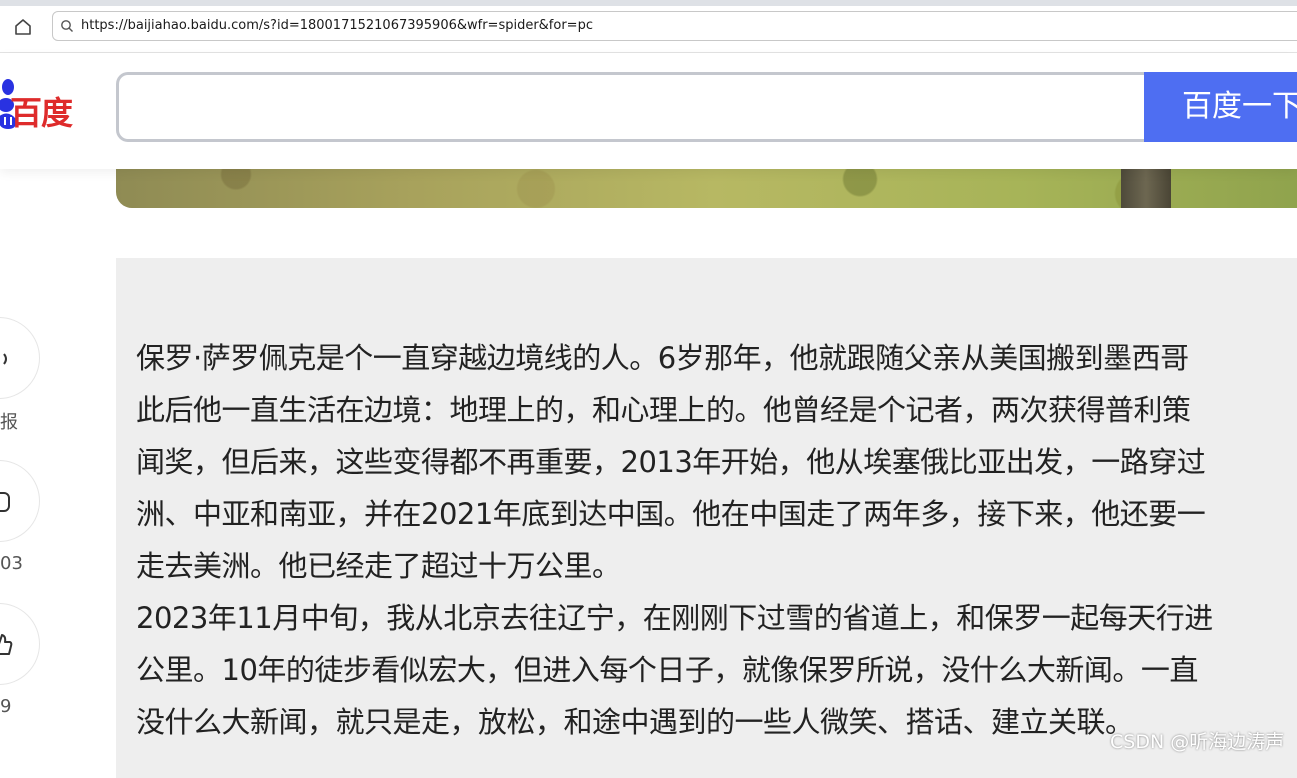  I want to click on home-icon, so click(23, 27).